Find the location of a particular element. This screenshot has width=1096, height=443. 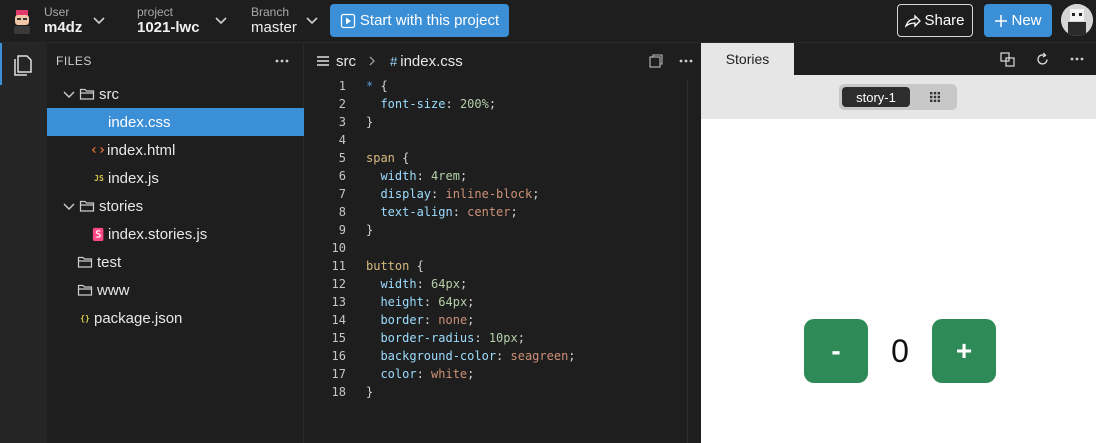

code-line: 9} is located at coordinates (502, 230).